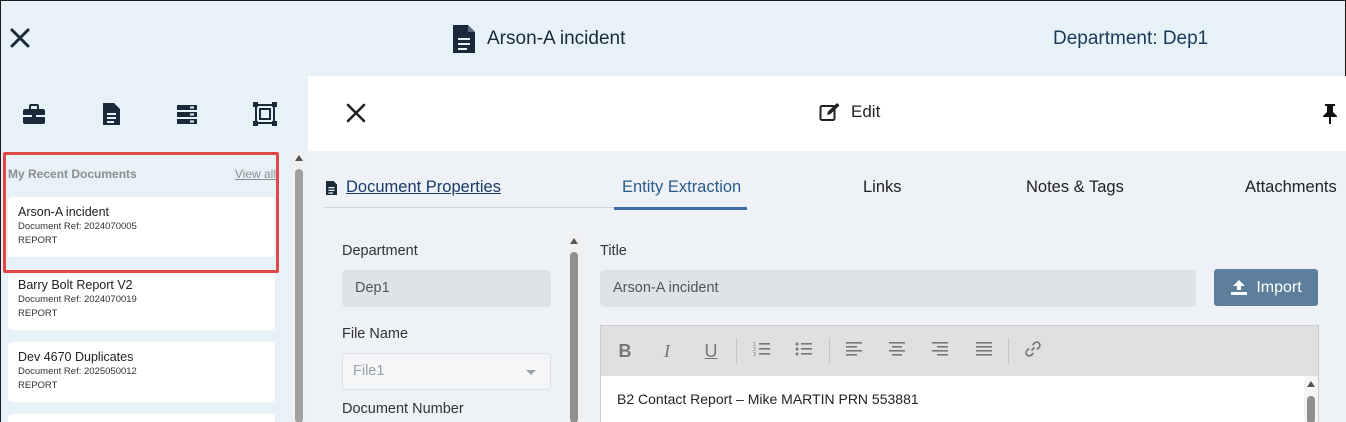 The height and width of the screenshot is (422, 1346). I want to click on svg-text: 3, so click(754, 355).